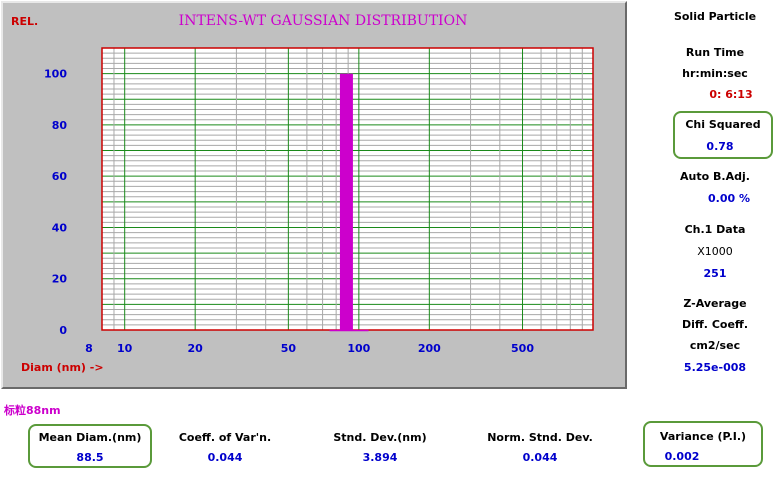  Describe the element at coordinates (715, 367) in the screenshot. I see `diff-value: 5.25e-008` at that location.